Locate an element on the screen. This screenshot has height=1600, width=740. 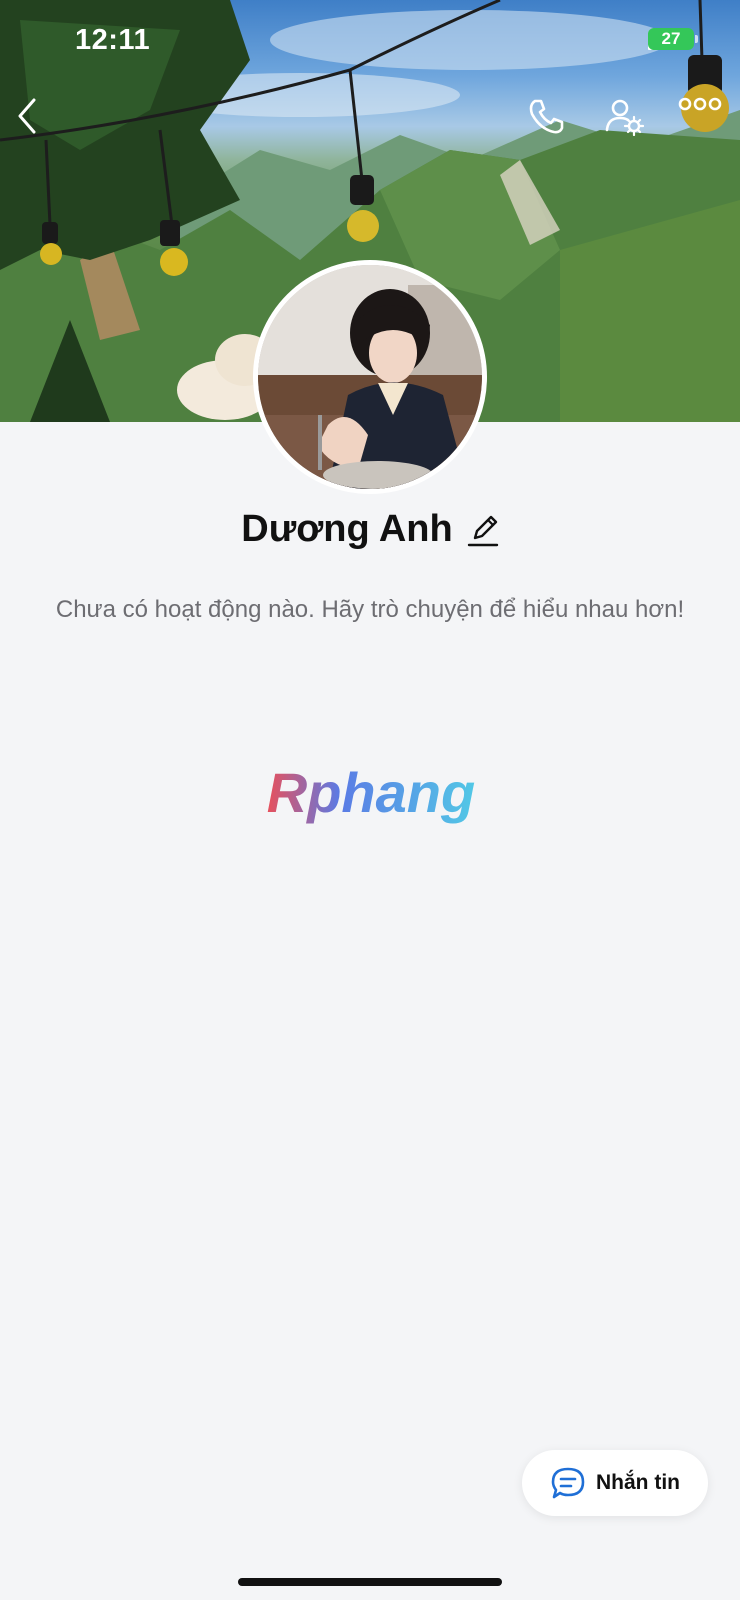
more-button is located at coordinates (703, 120).